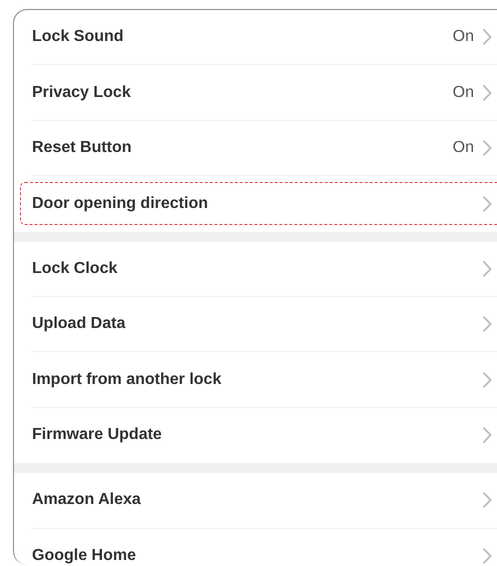  What do you see at coordinates (87, 500) in the screenshot?
I see `row-label: Amazon Alexa` at bounding box center [87, 500].